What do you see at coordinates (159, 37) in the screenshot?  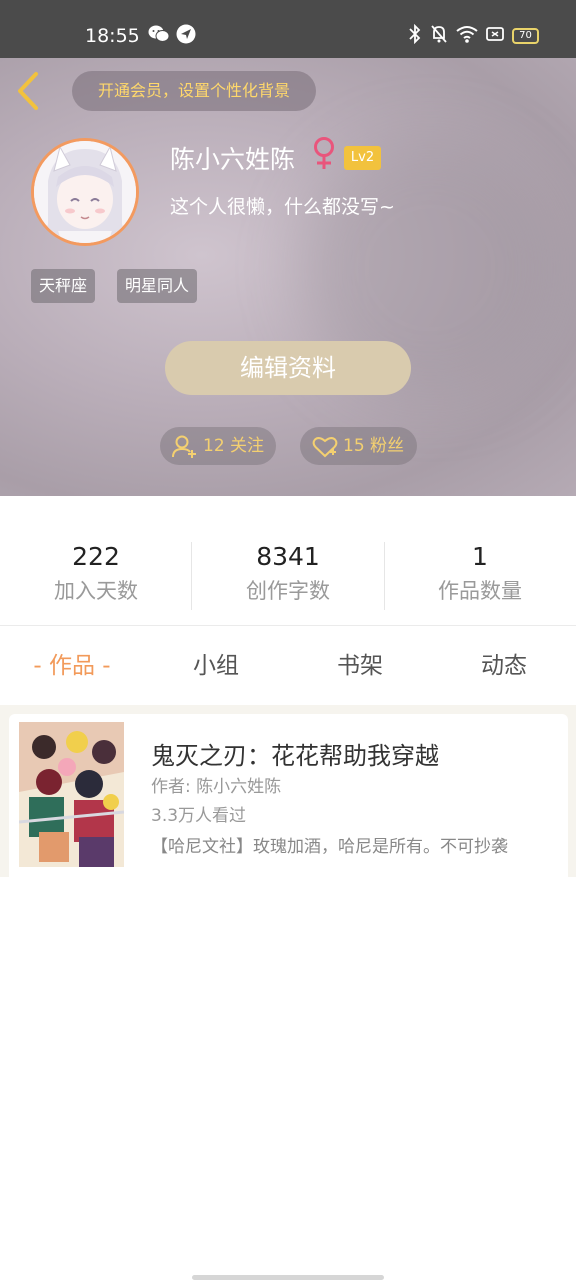 I see `wechat-icon` at bounding box center [159, 37].